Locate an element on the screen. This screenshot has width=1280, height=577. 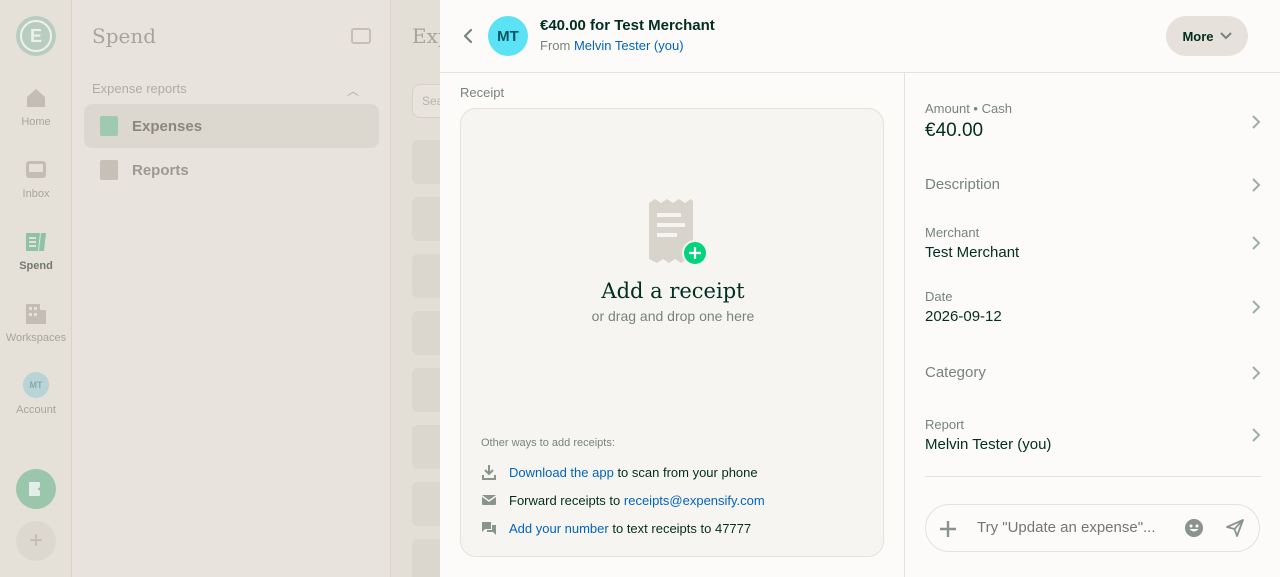
emoji-icon is located at coordinates (1194, 528).